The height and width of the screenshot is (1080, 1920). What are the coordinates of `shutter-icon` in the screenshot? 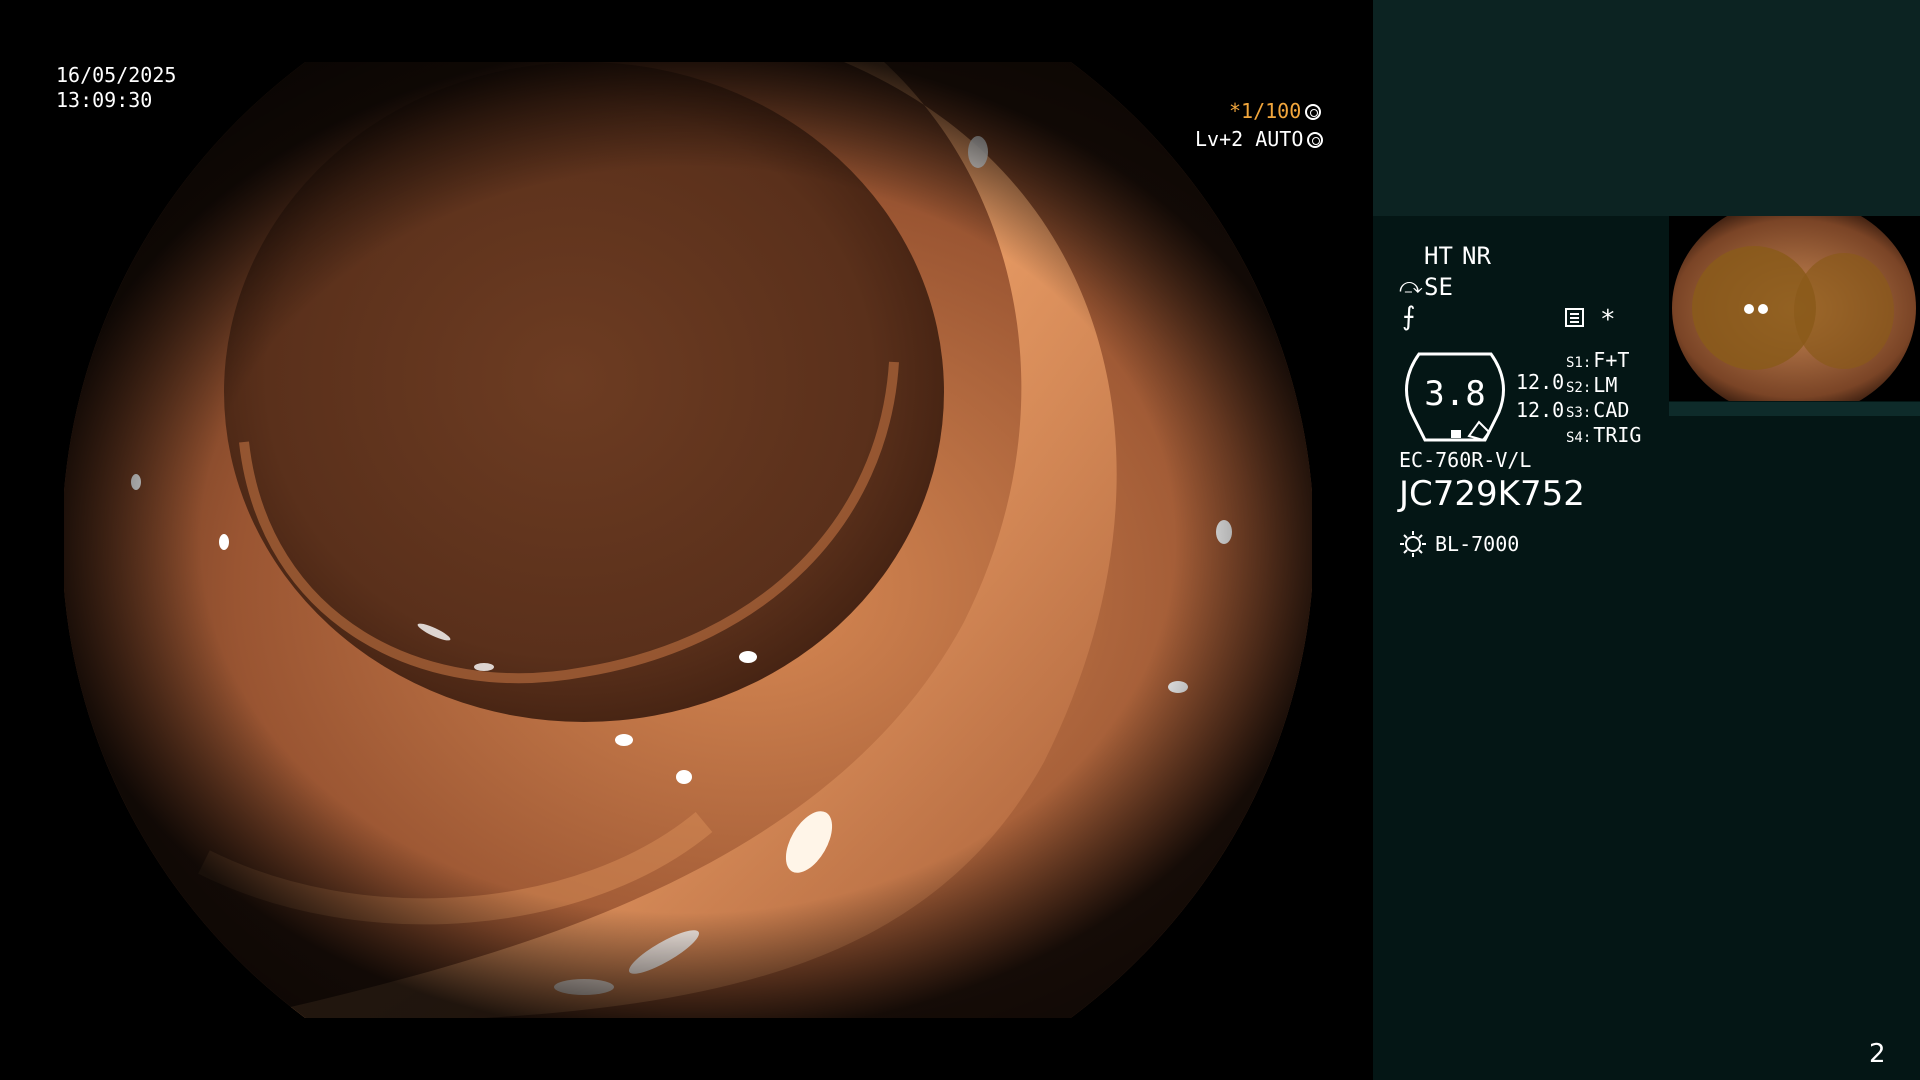 It's located at (1313, 111).